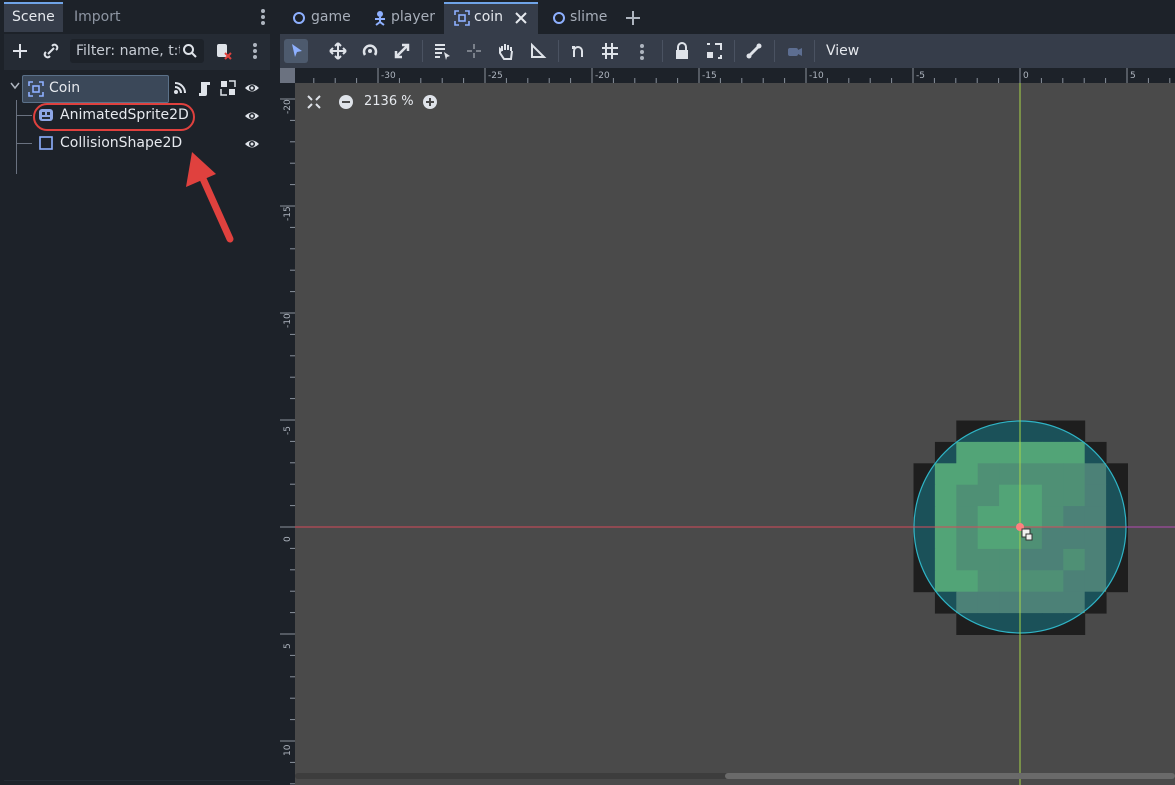  What do you see at coordinates (263, 17) in the screenshot?
I see `dock-menu-icon` at bounding box center [263, 17].